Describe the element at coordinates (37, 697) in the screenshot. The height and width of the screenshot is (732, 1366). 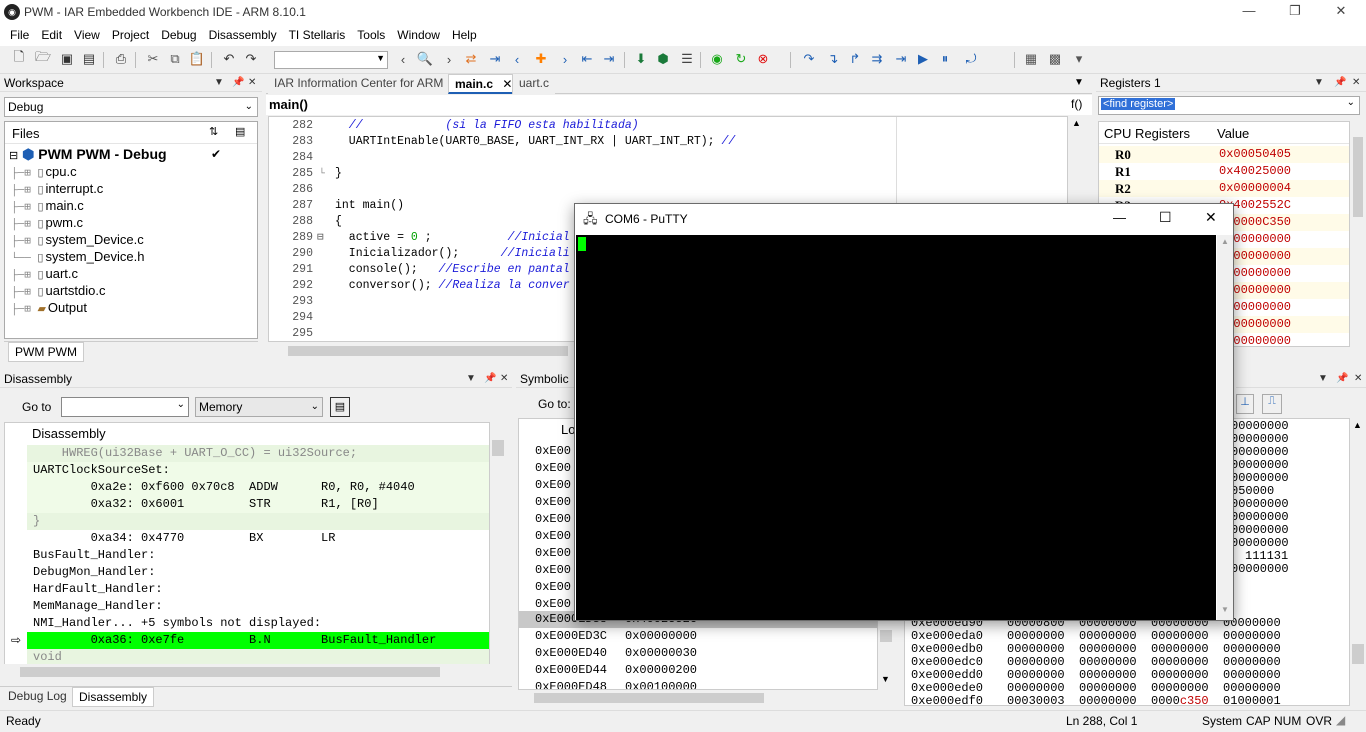
I see `tab-debug-log: Debug Log` at that location.